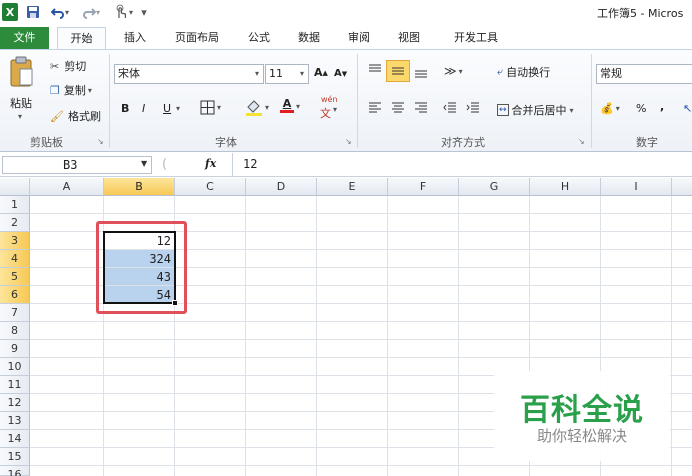 This screenshot has width=692, height=476. What do you see at coordinates (259, 38) in the screenshot?
I see `tab-formulas: 公式` at bounding box center [259, 38].